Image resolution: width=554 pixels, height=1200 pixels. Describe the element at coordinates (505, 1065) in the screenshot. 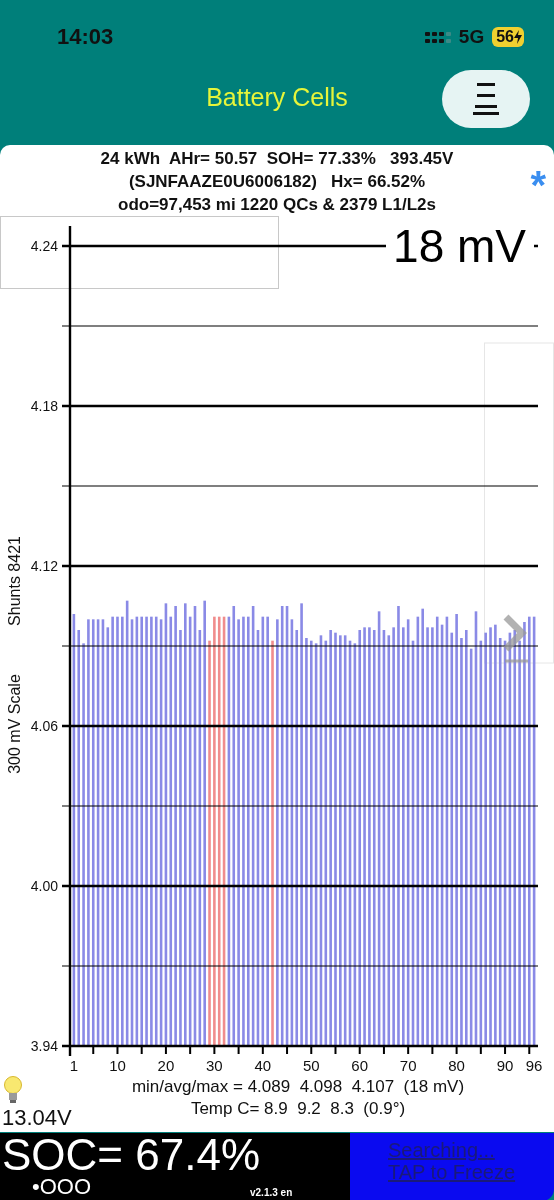

I see `x-tick-label: 90` at that location.